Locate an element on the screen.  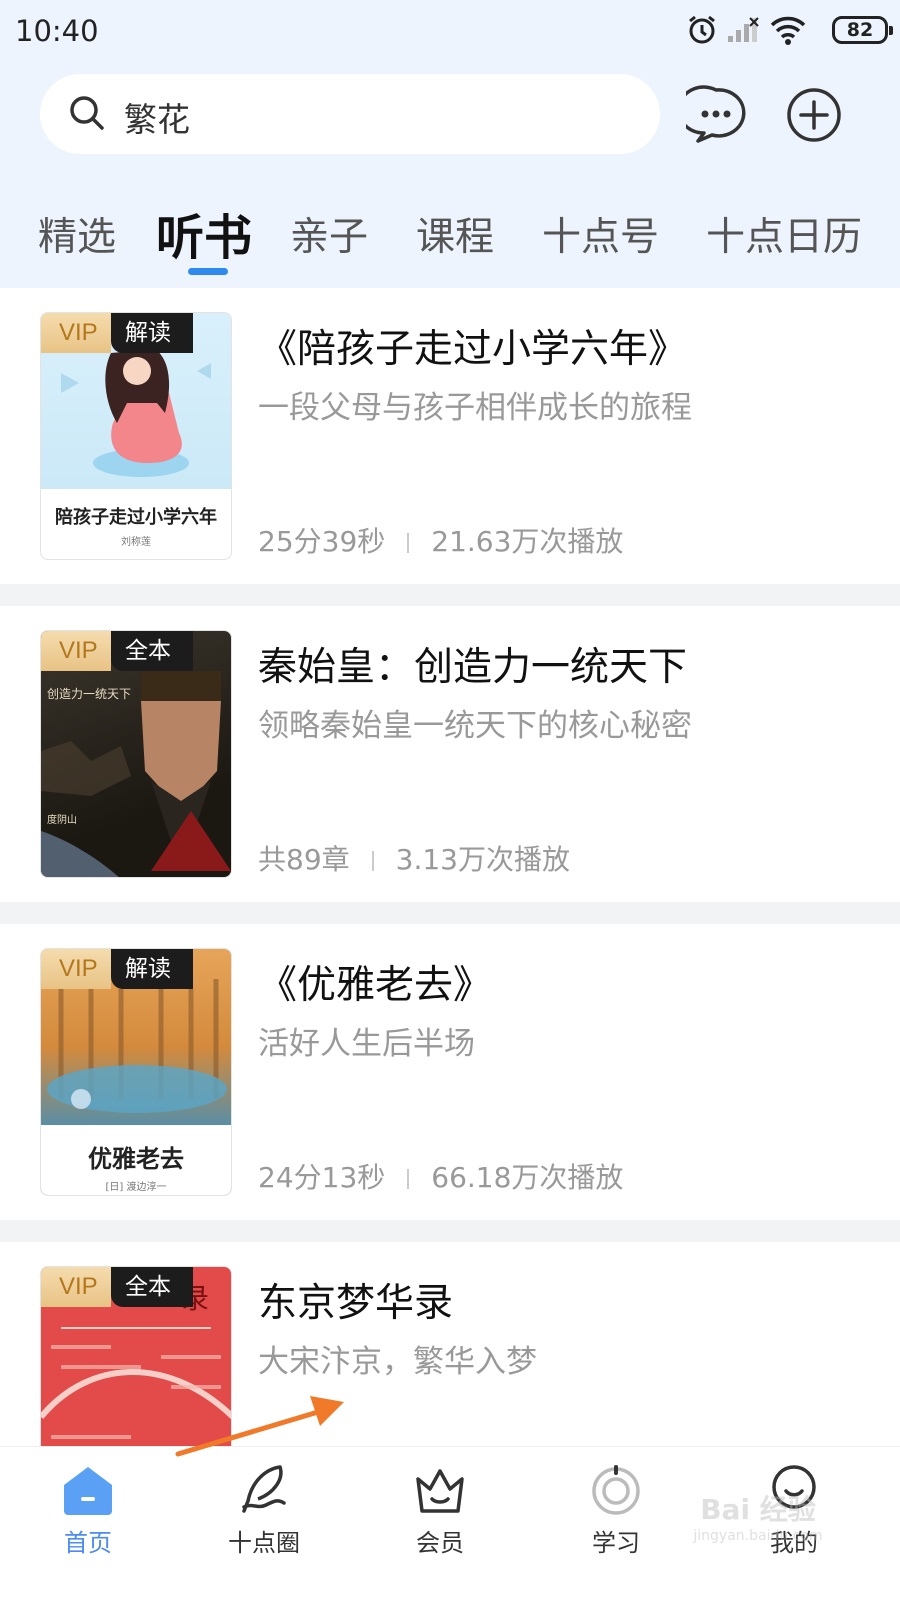
study-icon is located at coordinates (616, 1490).